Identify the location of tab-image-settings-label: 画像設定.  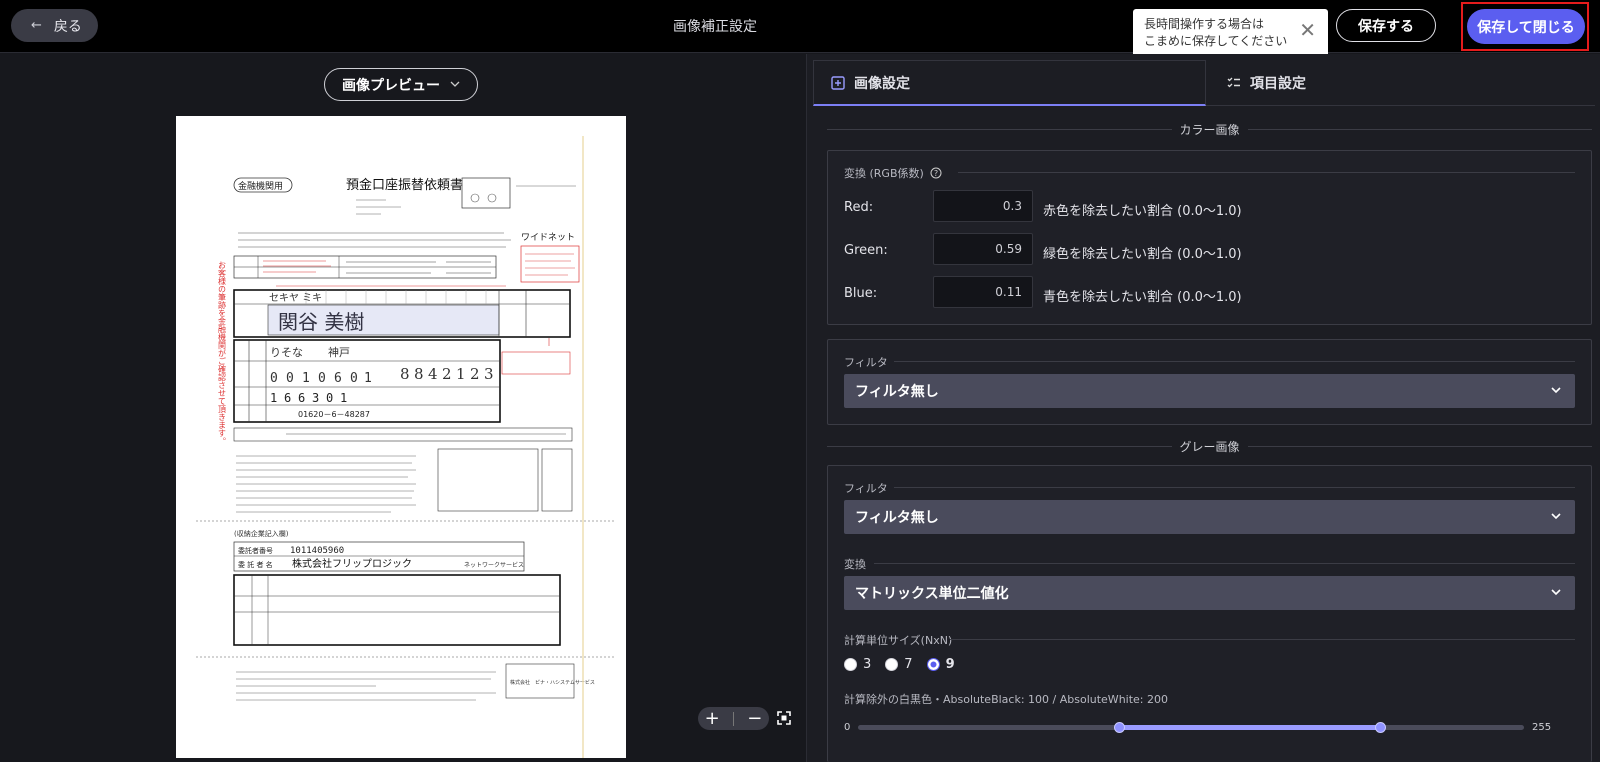
(882, 83).